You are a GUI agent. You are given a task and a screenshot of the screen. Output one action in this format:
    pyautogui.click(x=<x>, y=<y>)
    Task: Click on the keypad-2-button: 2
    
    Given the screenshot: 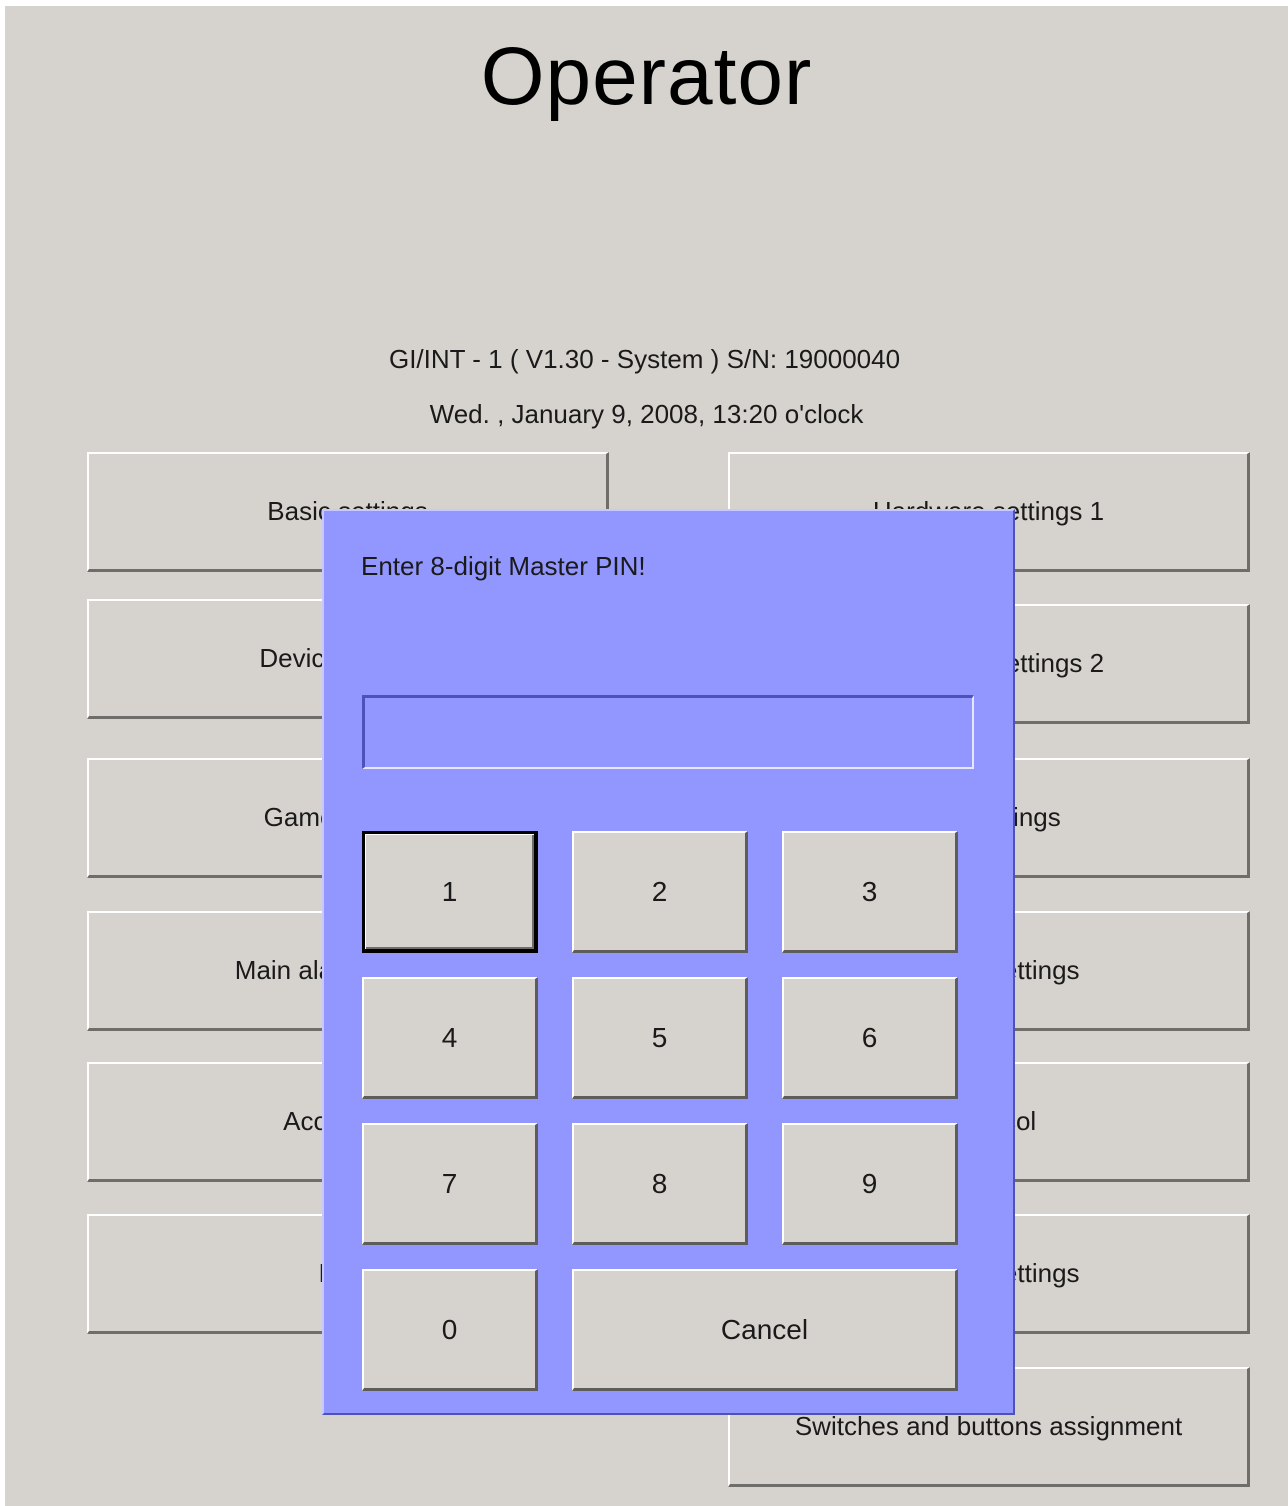 What is the action you would take?
    pyautogui.click(x=660, y=892)
    